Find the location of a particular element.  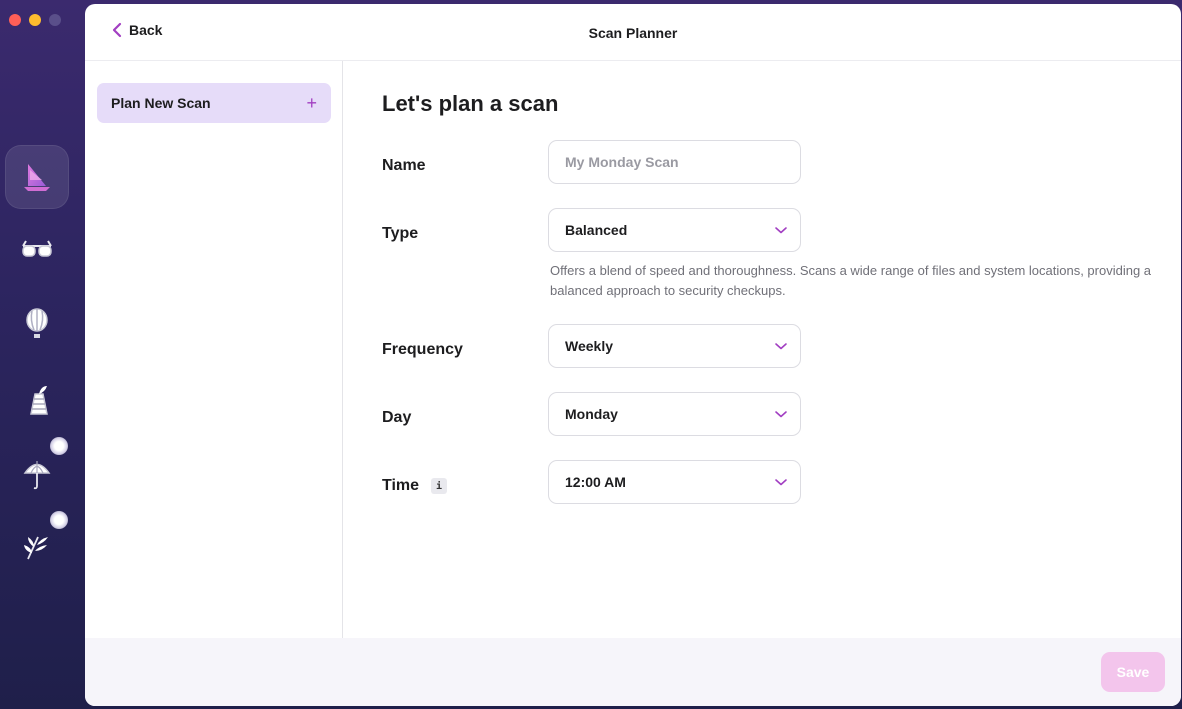

type-label: Type is located at coordinates (400, 234).